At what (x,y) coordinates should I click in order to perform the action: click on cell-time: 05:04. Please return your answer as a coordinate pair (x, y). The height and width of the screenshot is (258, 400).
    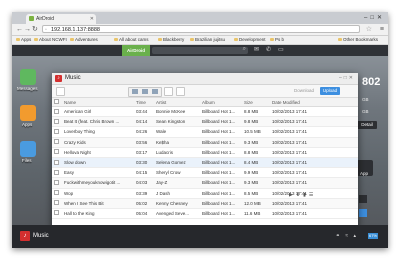
    Looking at the image, I should click on (144, 214).